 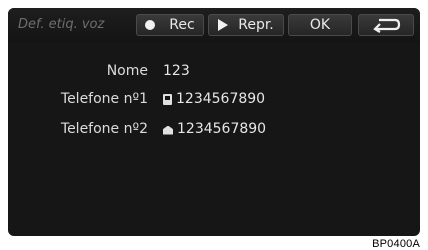 I want to click on ok-button-label: OK, so click(x=320, y=25).